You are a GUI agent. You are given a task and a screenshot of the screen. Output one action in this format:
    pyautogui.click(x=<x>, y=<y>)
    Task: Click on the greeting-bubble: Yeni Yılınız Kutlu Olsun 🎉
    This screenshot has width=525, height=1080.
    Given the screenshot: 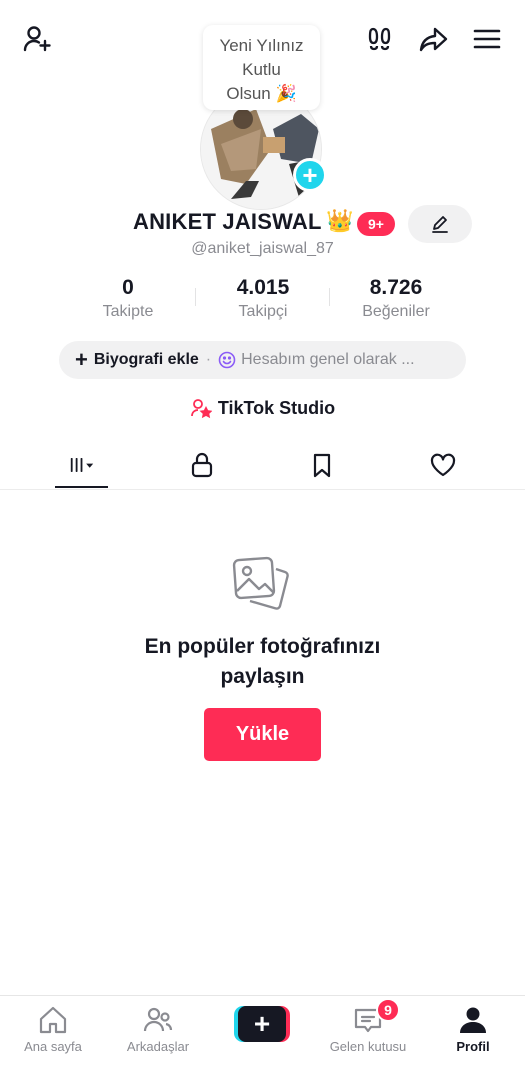 What is the action you would take?
    pyautogui.click(x=261, y=67)
    